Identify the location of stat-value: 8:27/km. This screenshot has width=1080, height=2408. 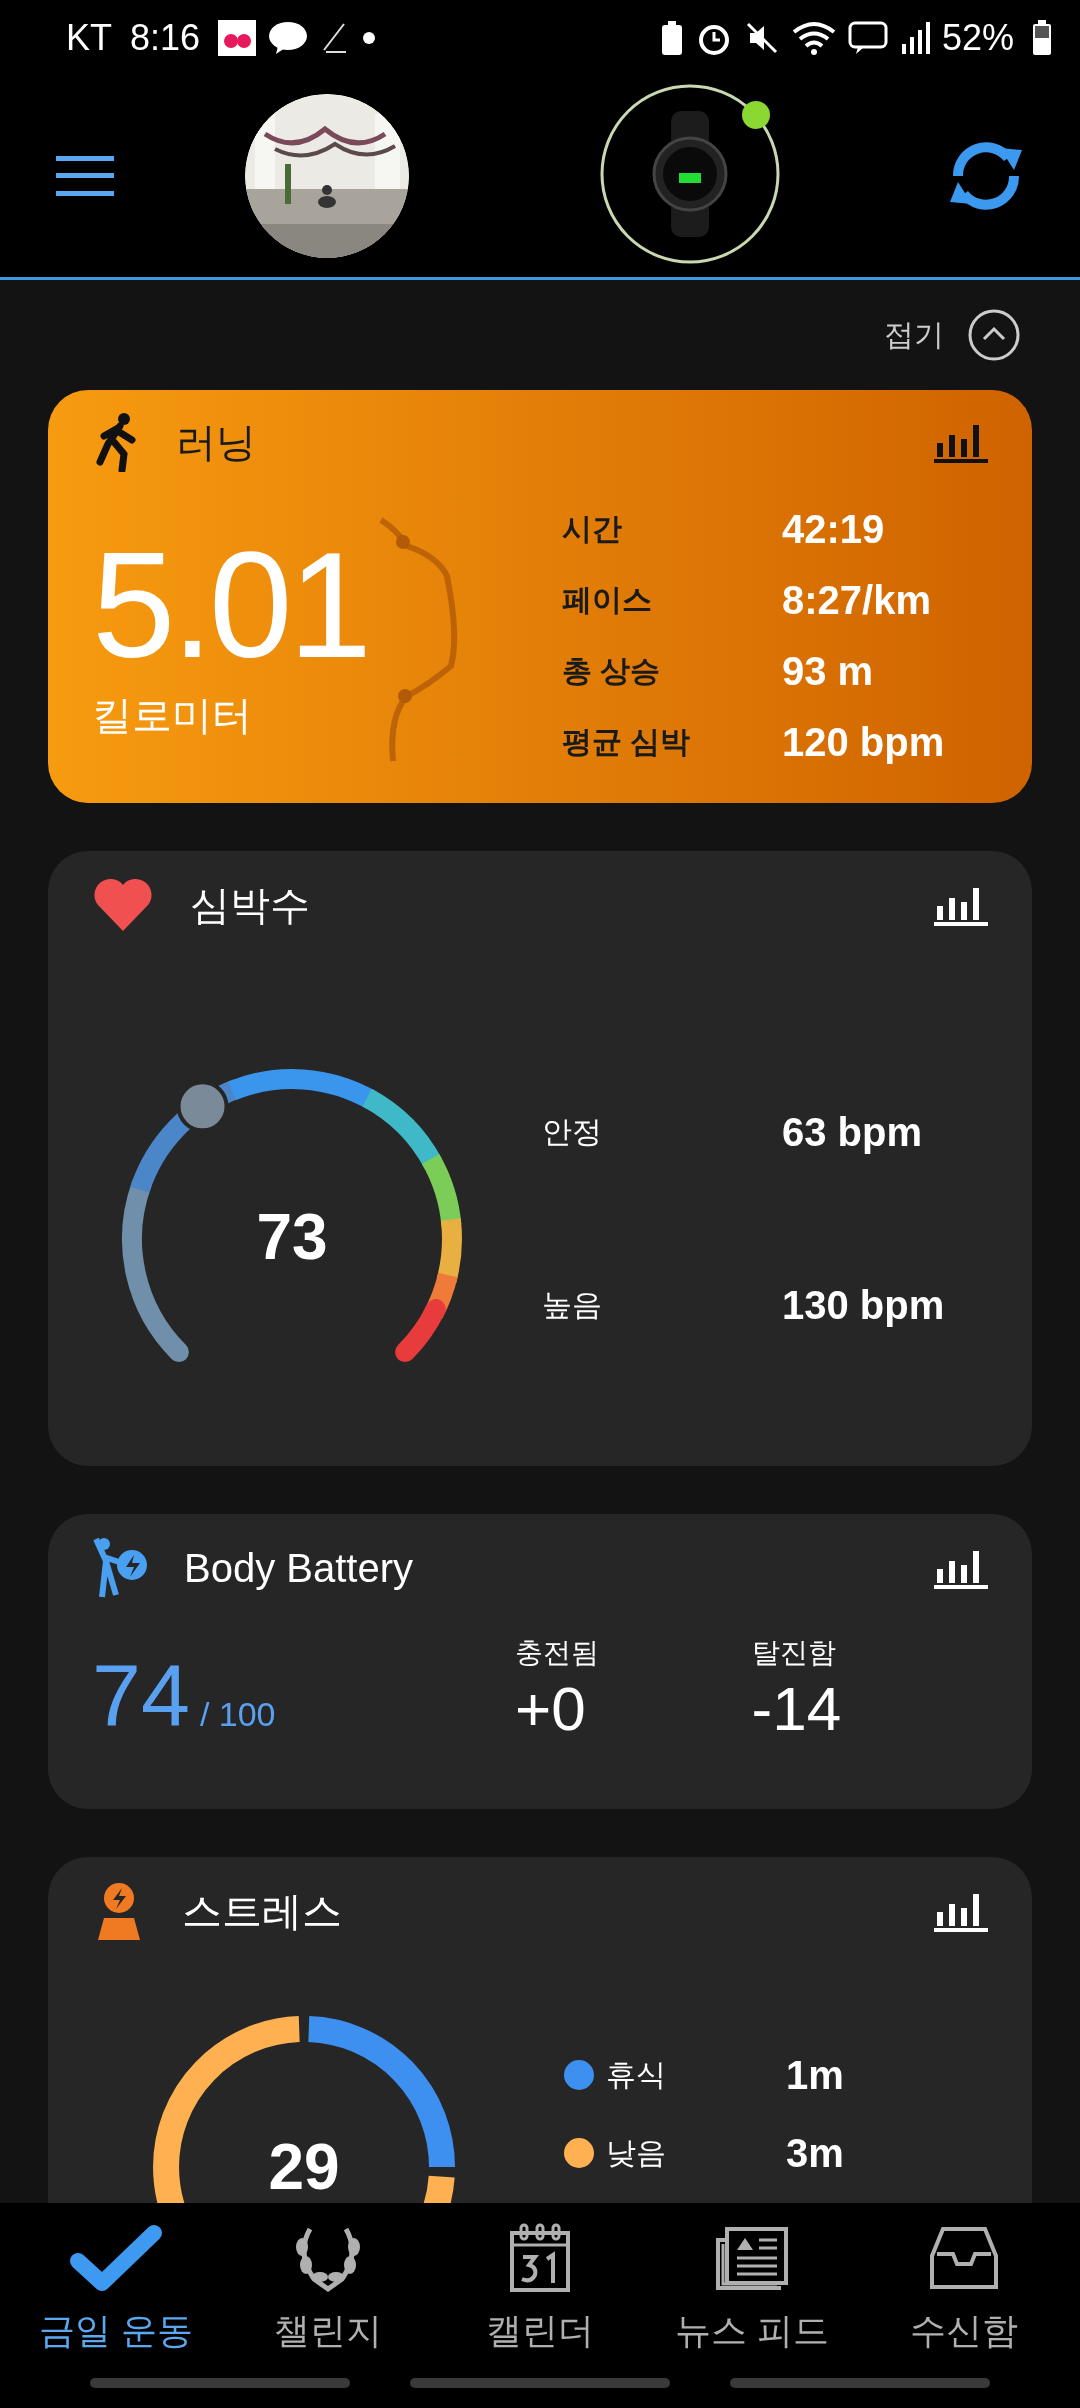
(857, 600).